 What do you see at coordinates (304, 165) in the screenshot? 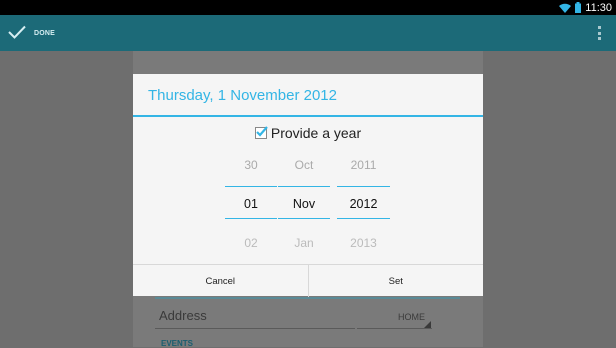
I see `month-prev: Oct` at bounding box center [304, 165].